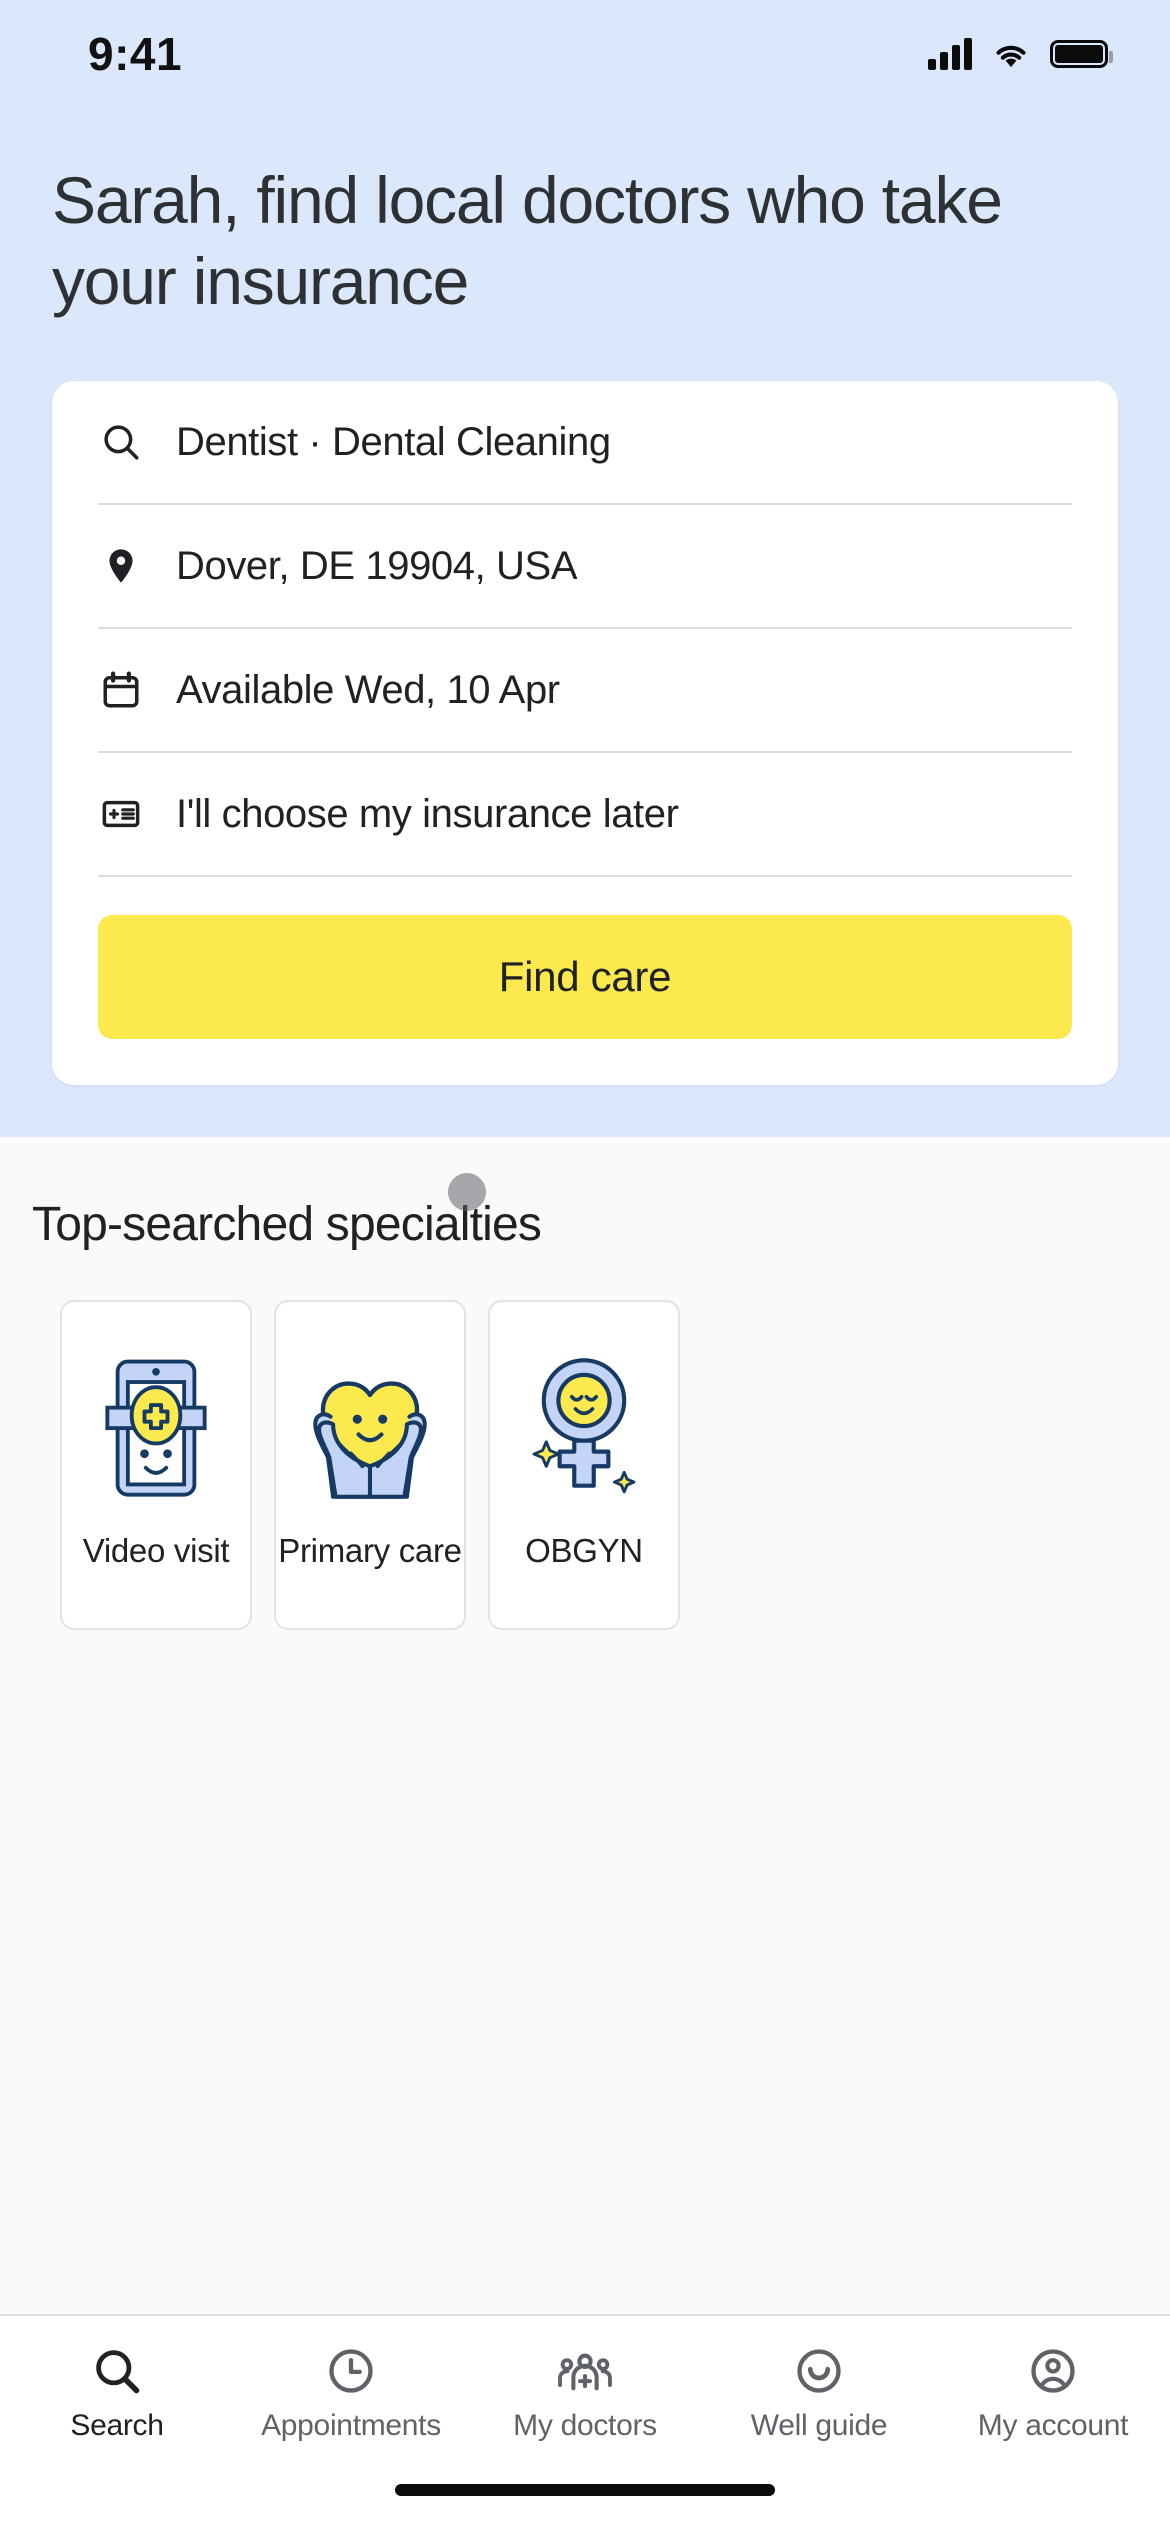 The image size is (1170, 2532). What do you see at coordinates (819, 2371) in the screenshot?
I see `smiley-face-icon` at bounding box center [819, 2371].